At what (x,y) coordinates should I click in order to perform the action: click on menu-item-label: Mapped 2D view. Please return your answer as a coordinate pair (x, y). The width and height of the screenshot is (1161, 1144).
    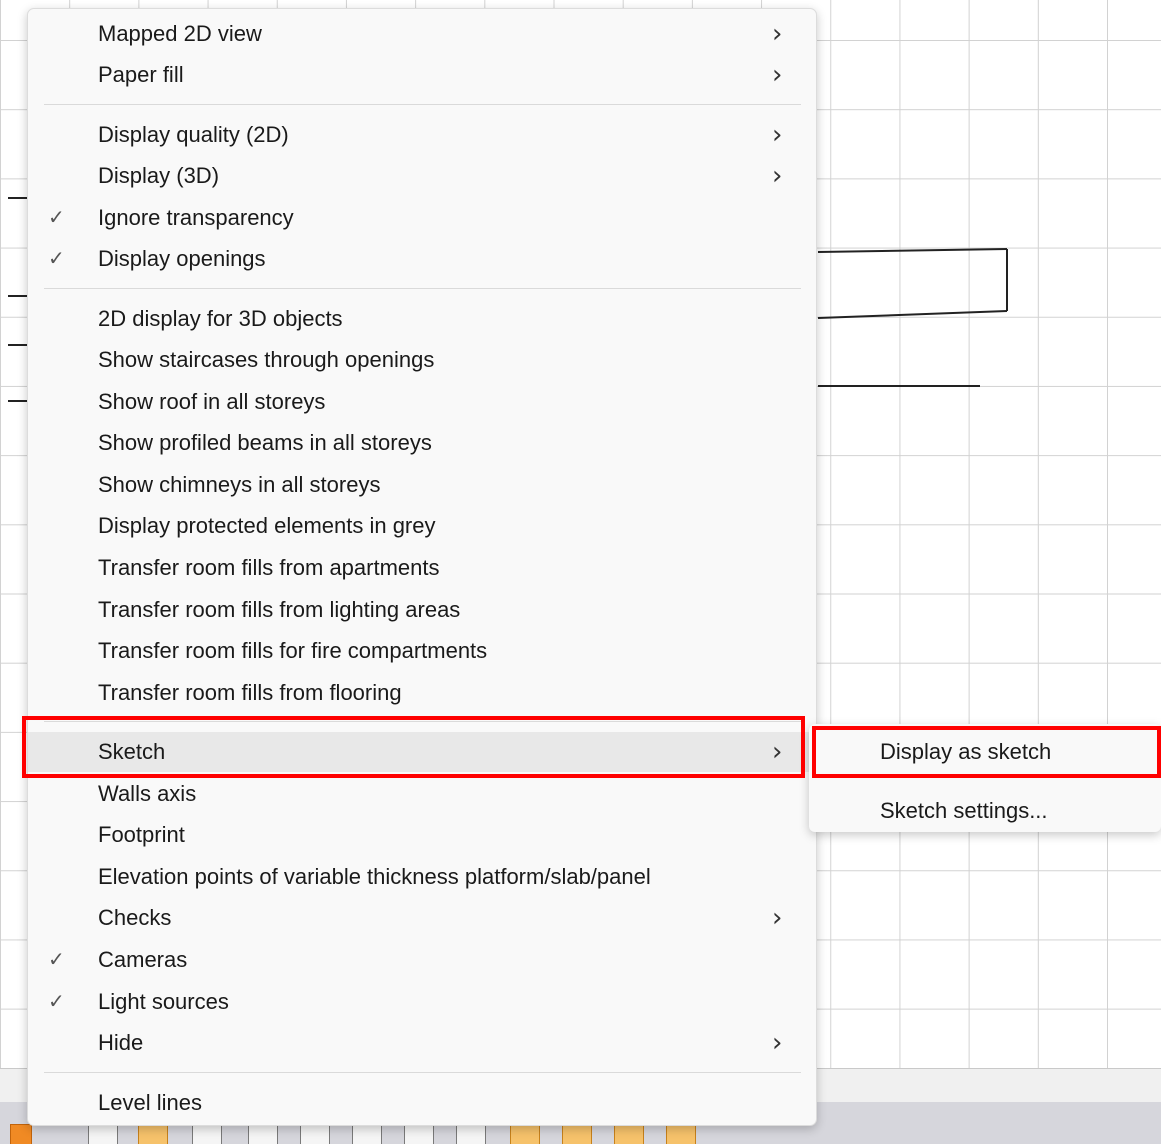
    Looking at the image, I should click on (180, 33).